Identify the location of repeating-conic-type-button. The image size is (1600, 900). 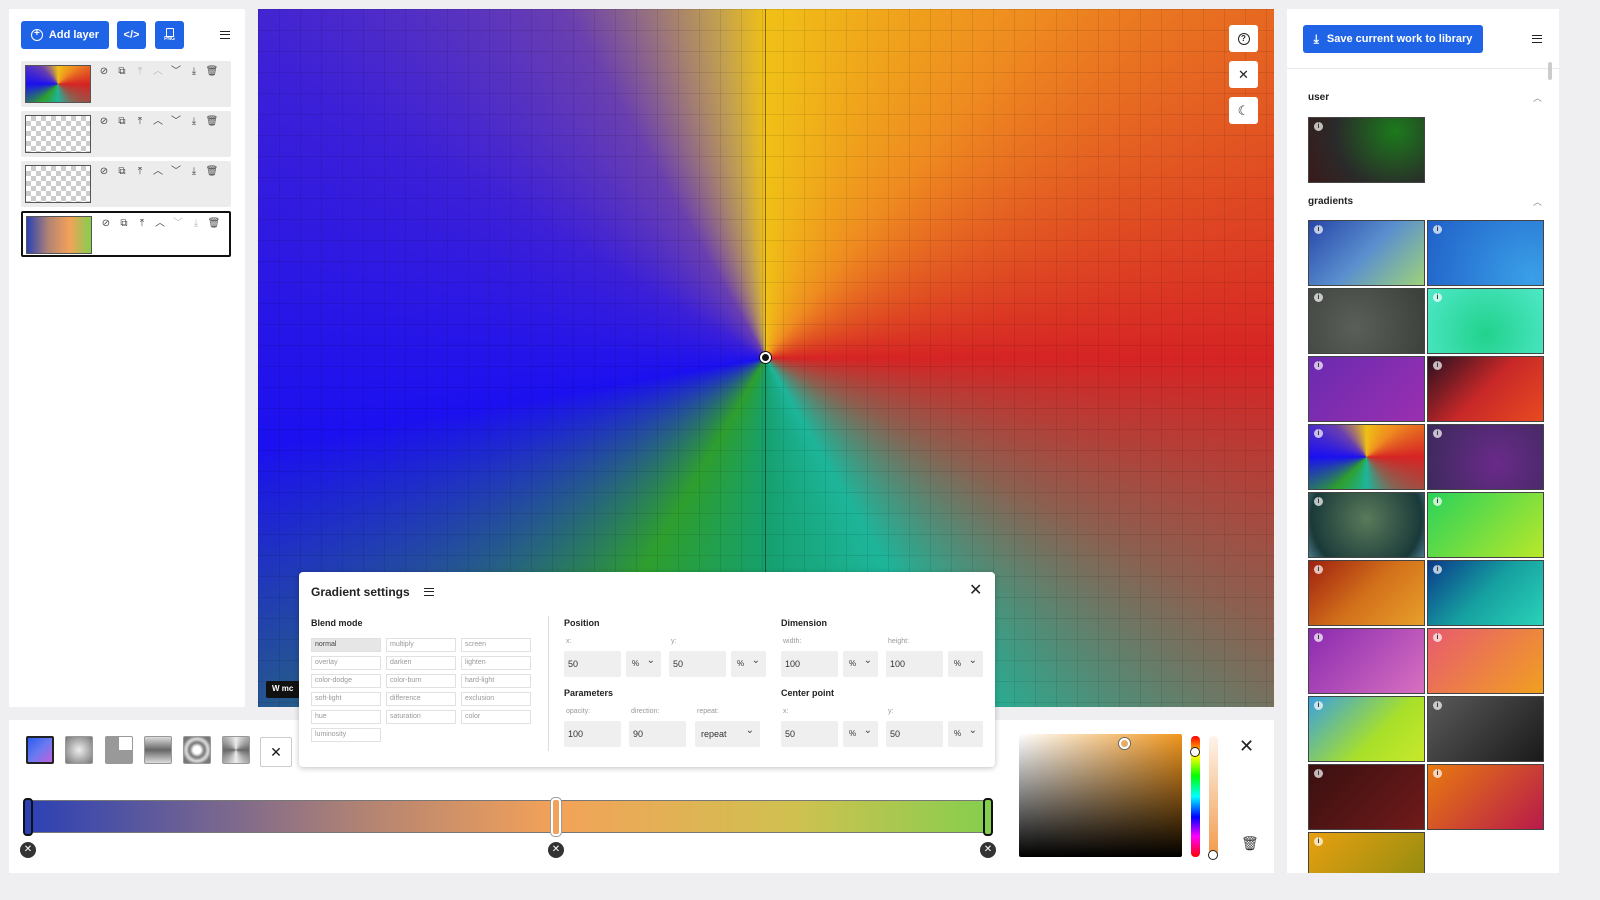
(236, 750).